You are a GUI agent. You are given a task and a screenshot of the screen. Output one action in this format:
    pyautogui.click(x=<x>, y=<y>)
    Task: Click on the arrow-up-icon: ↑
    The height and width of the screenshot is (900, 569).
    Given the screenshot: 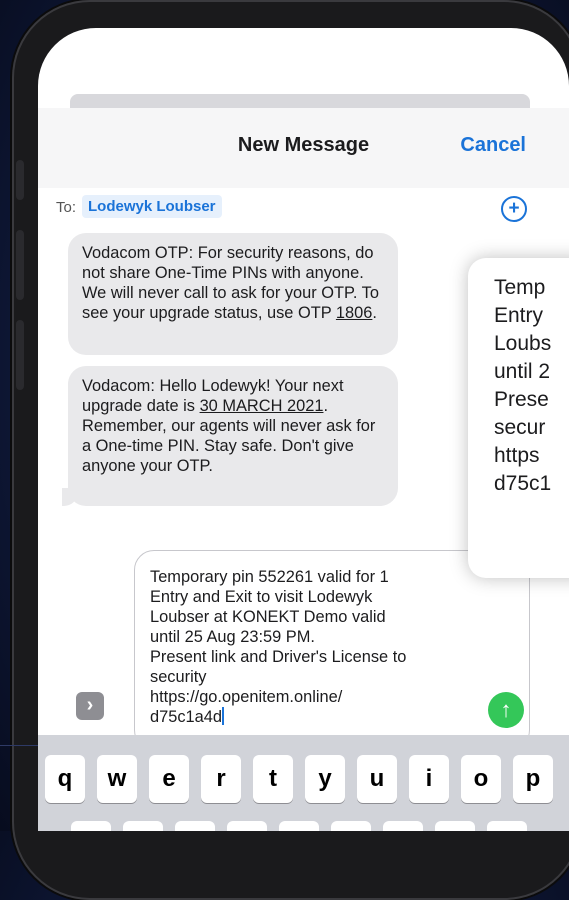 What is the action you would take?
    pyautogui.click(x=506, y=709)
    